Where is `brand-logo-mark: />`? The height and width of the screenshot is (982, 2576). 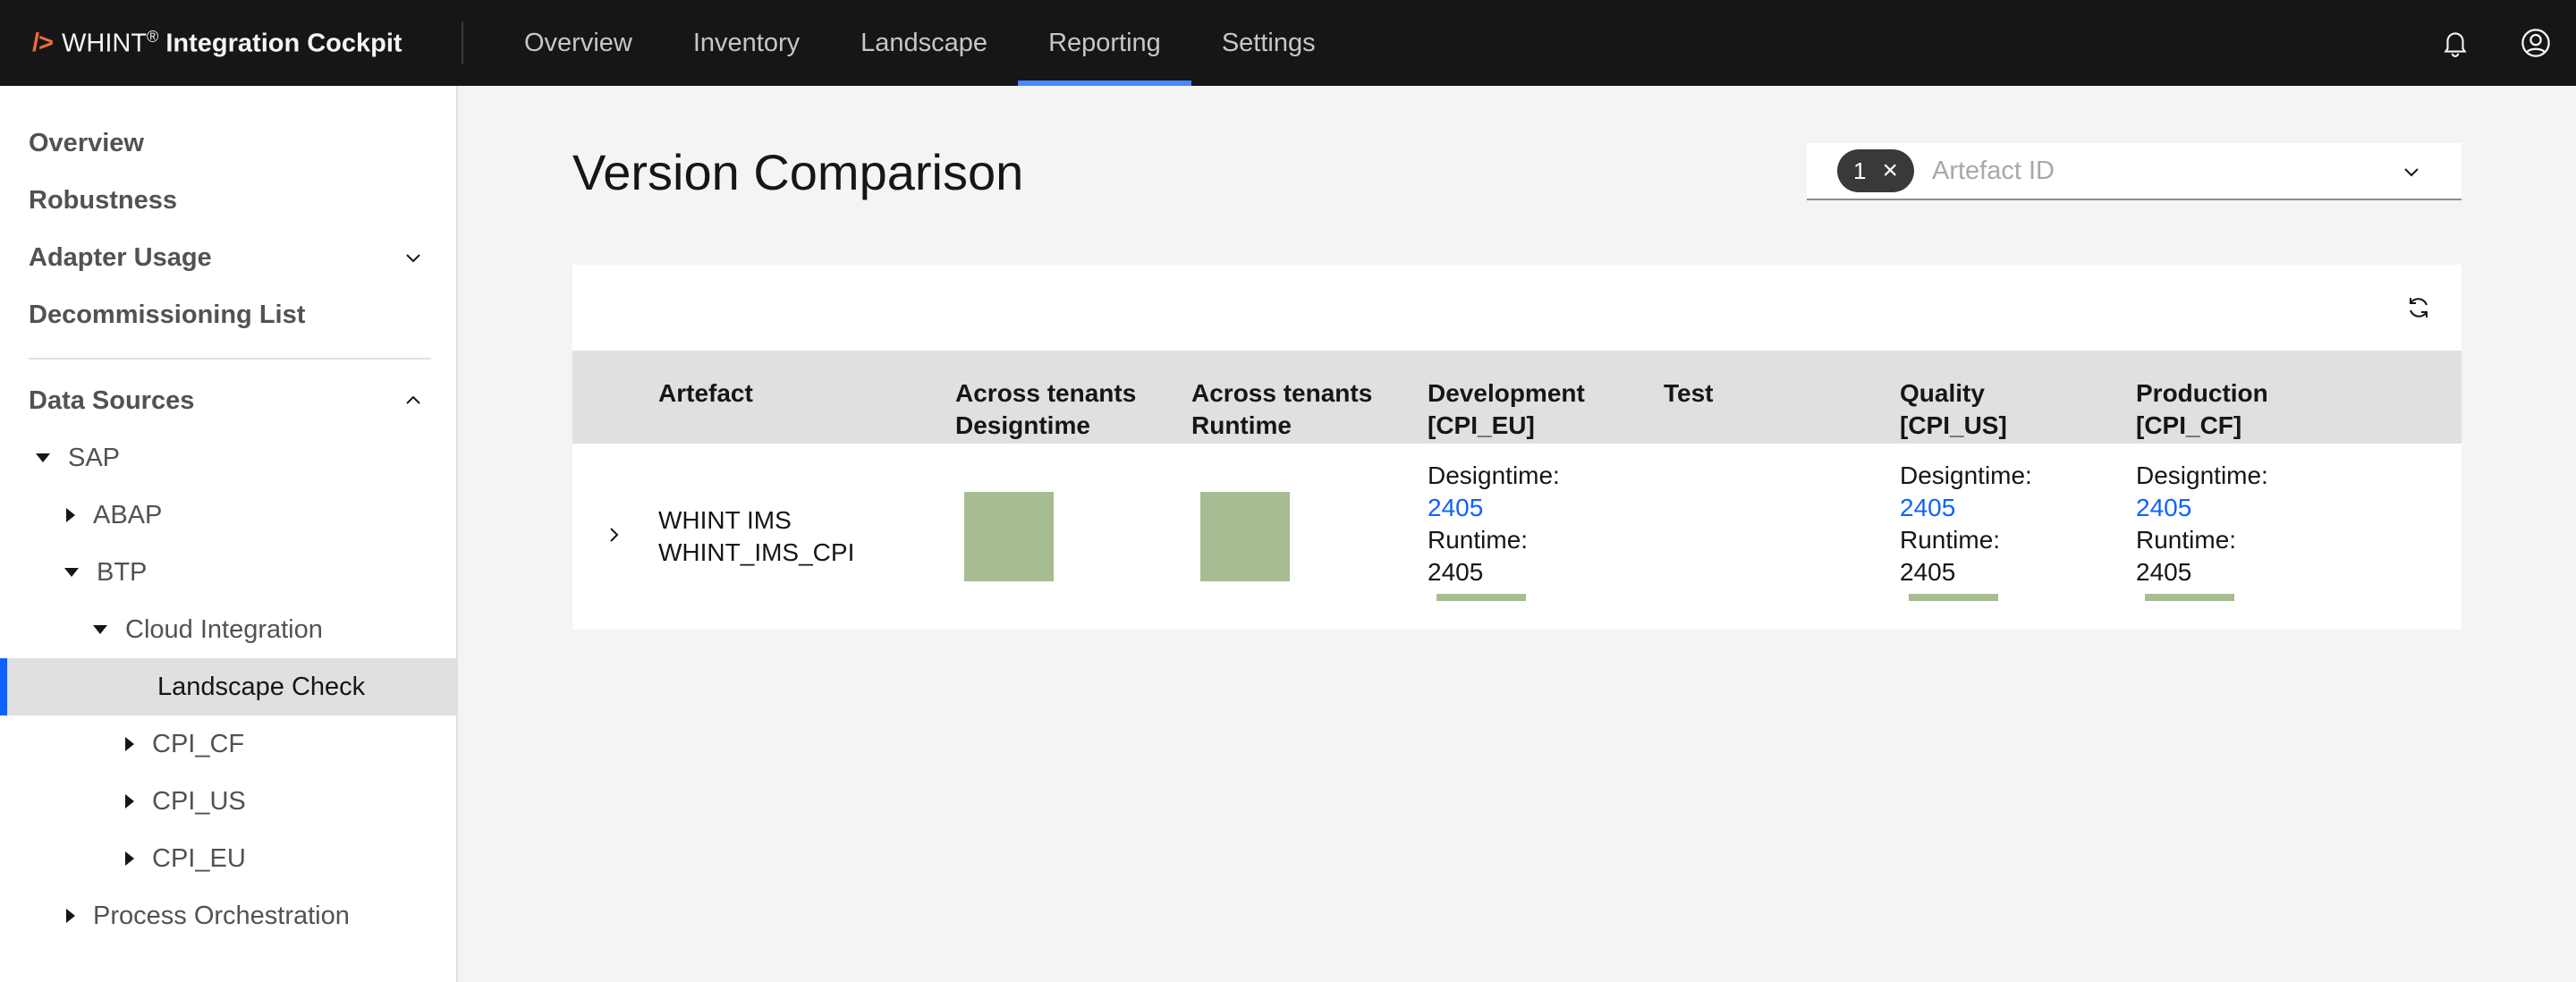 brand-logo-mark: /> is located at coordinates (43, 43).